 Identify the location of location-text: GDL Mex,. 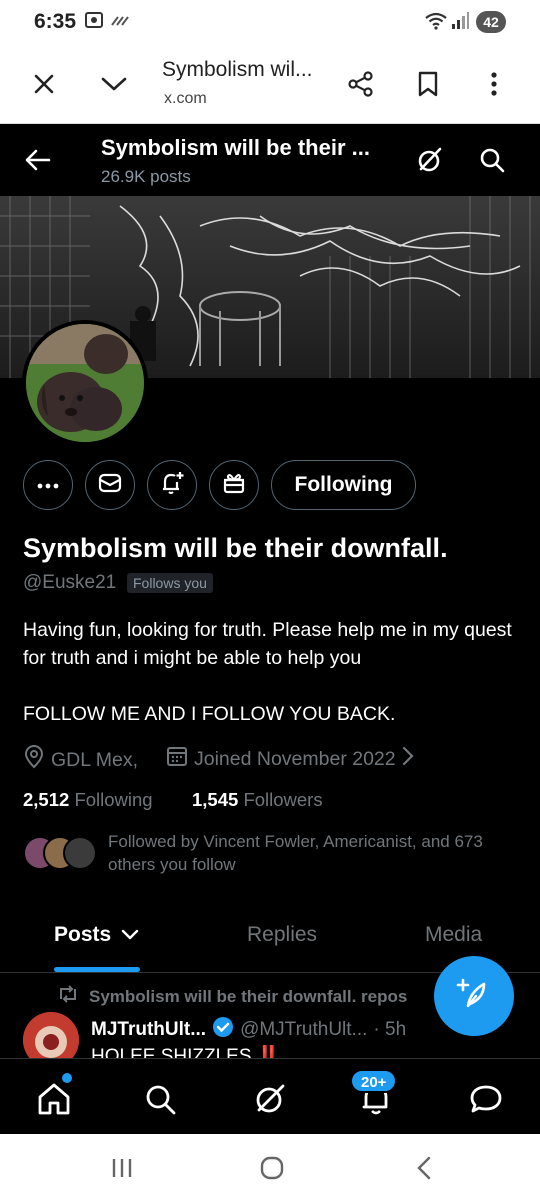
(95, 759).